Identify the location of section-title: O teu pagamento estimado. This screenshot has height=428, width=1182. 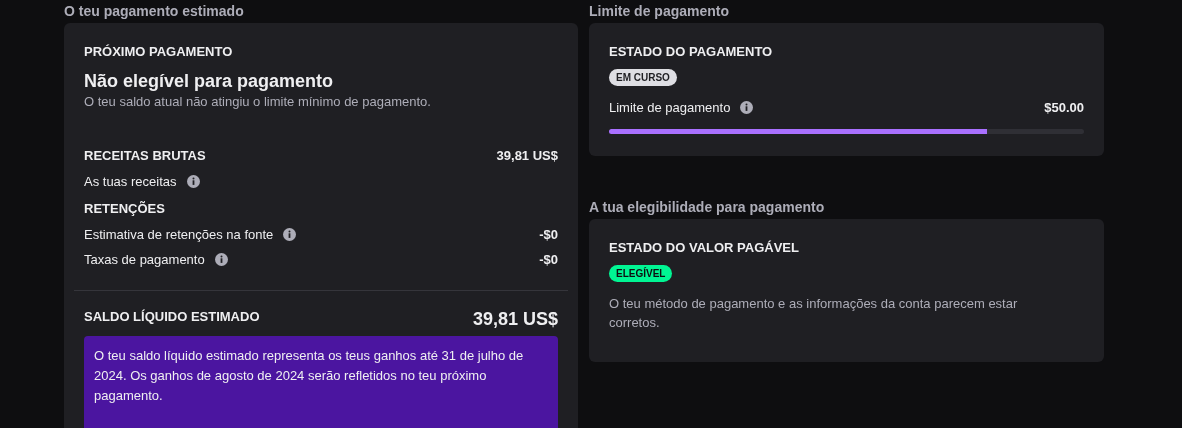
(154, 11).